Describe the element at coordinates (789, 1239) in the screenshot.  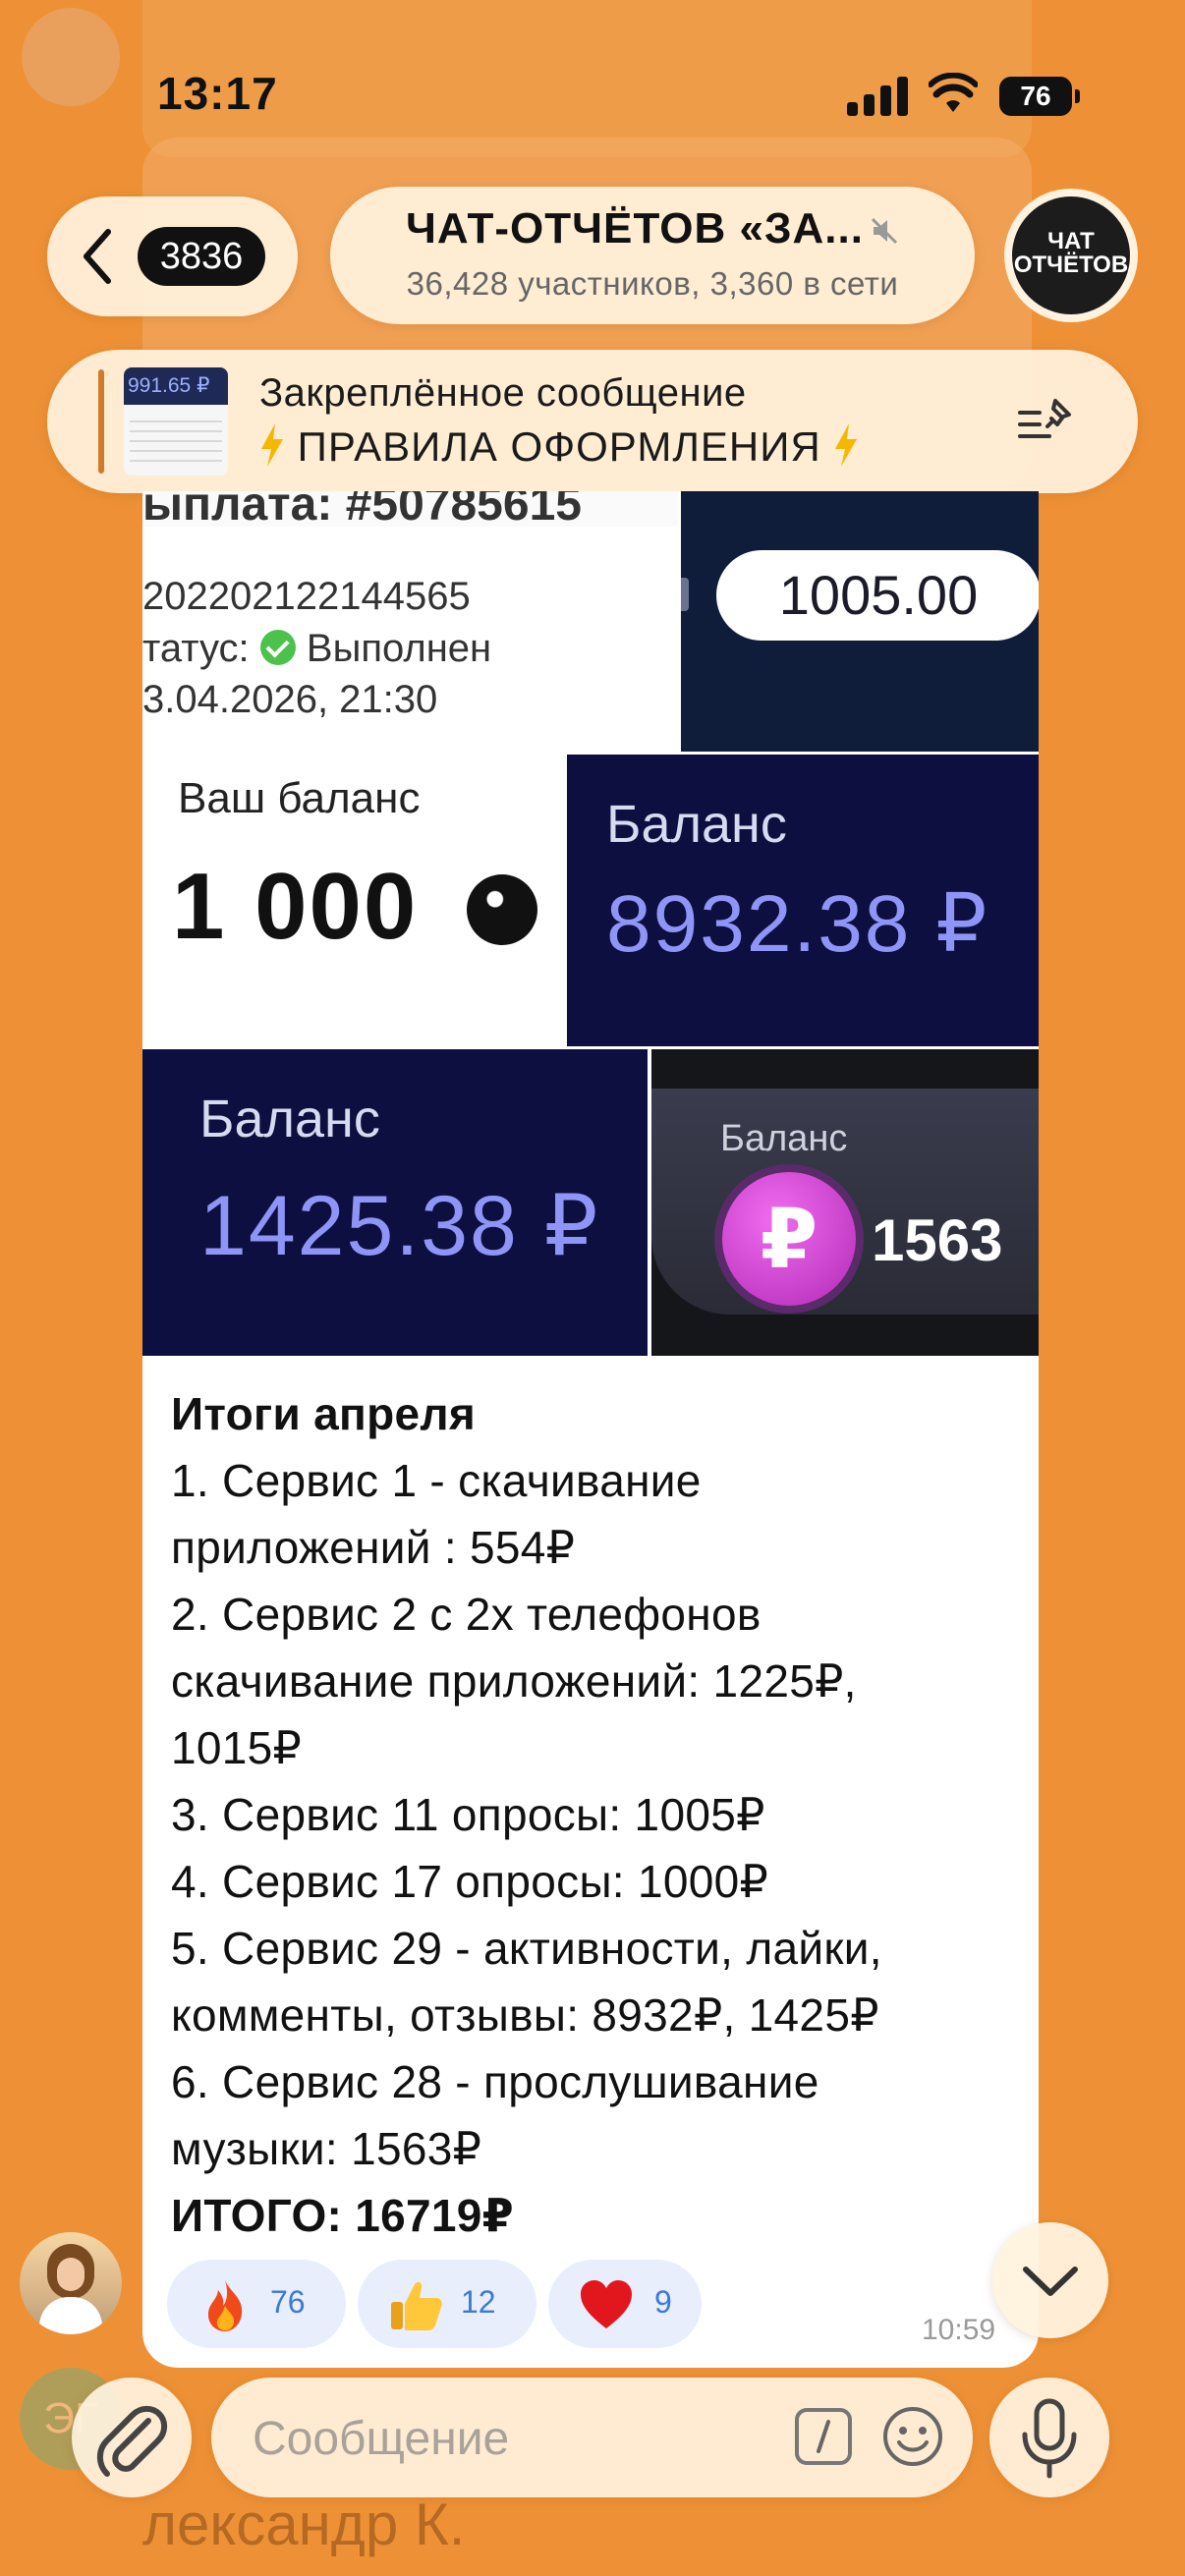
I see `ruble-coin-icon: ₽` at that location.